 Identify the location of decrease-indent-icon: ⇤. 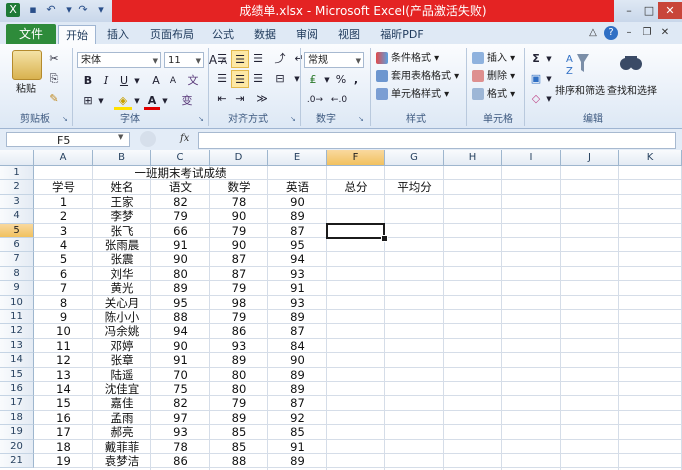
(222, 99).